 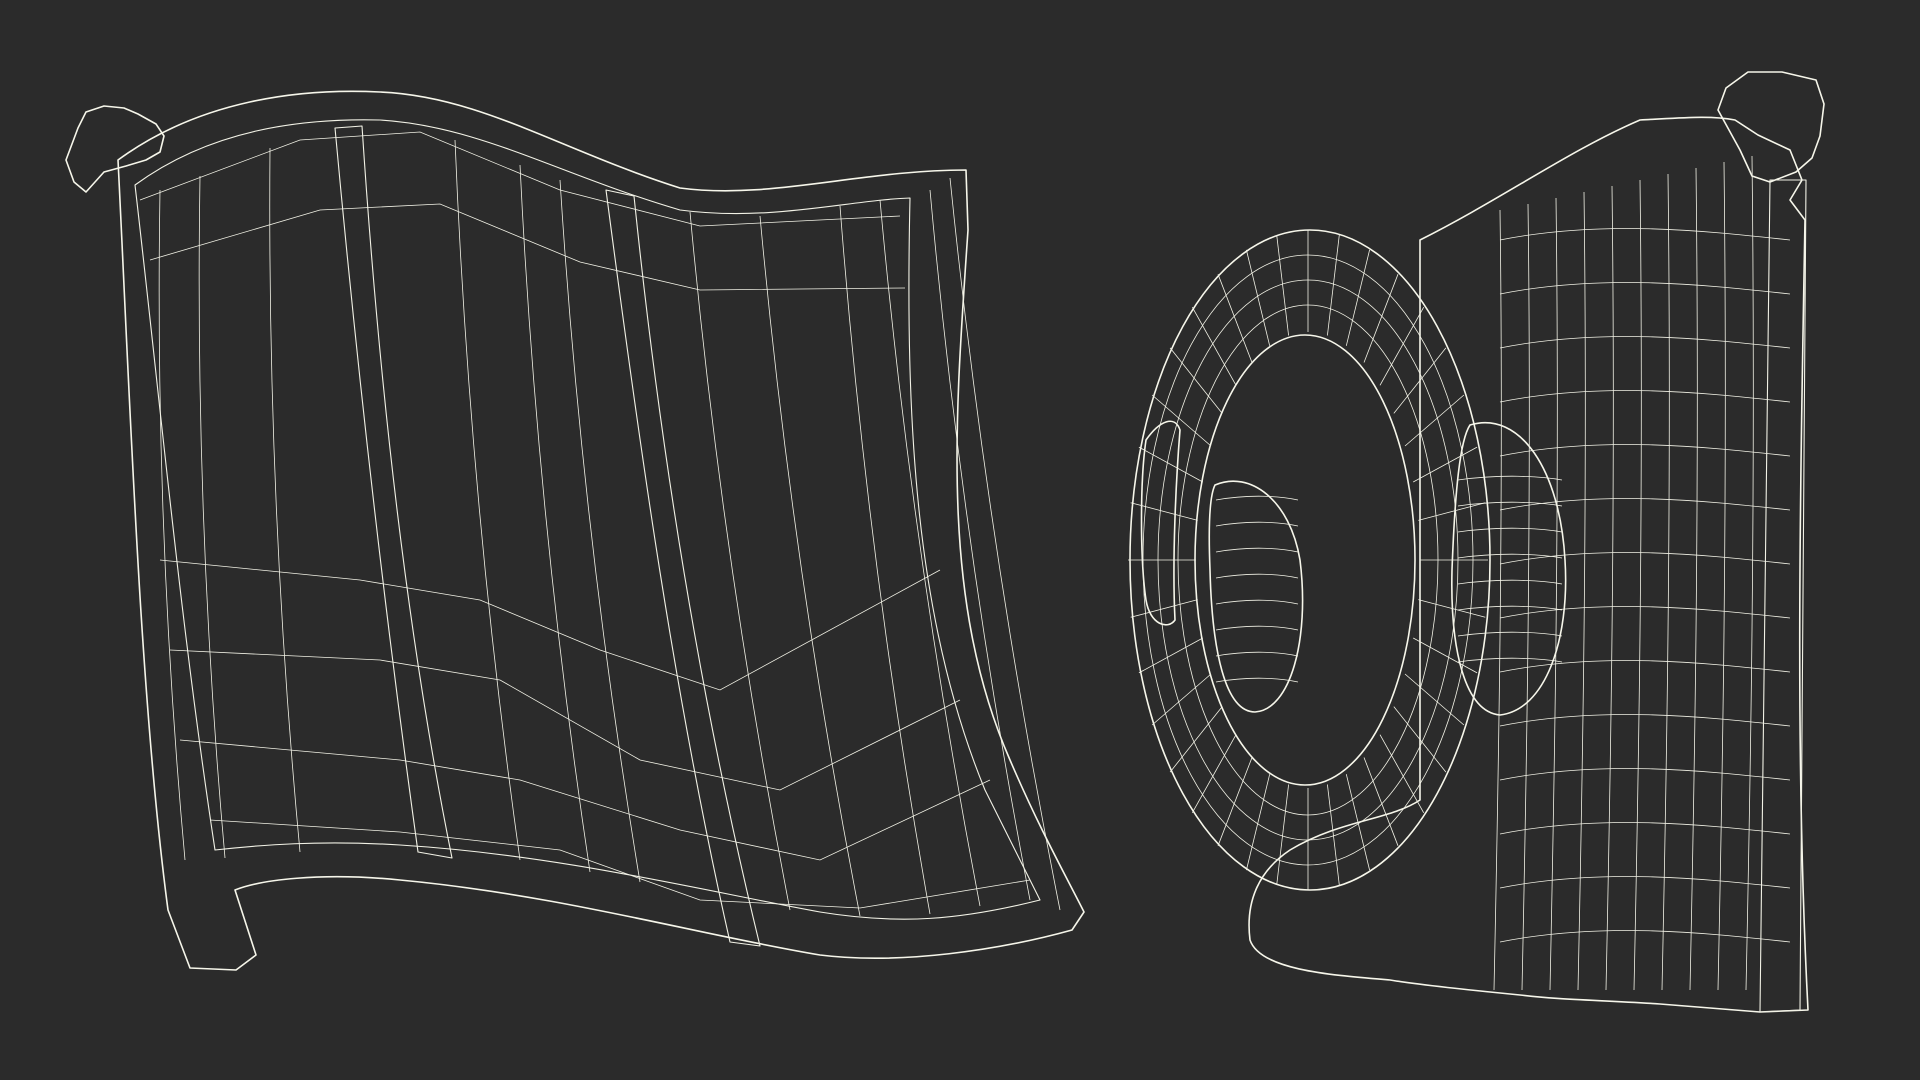 What do you see at coordinates (1305, 560) in the screenshot?
I see `side-ring-hole` at bounding box center [1305, 560].